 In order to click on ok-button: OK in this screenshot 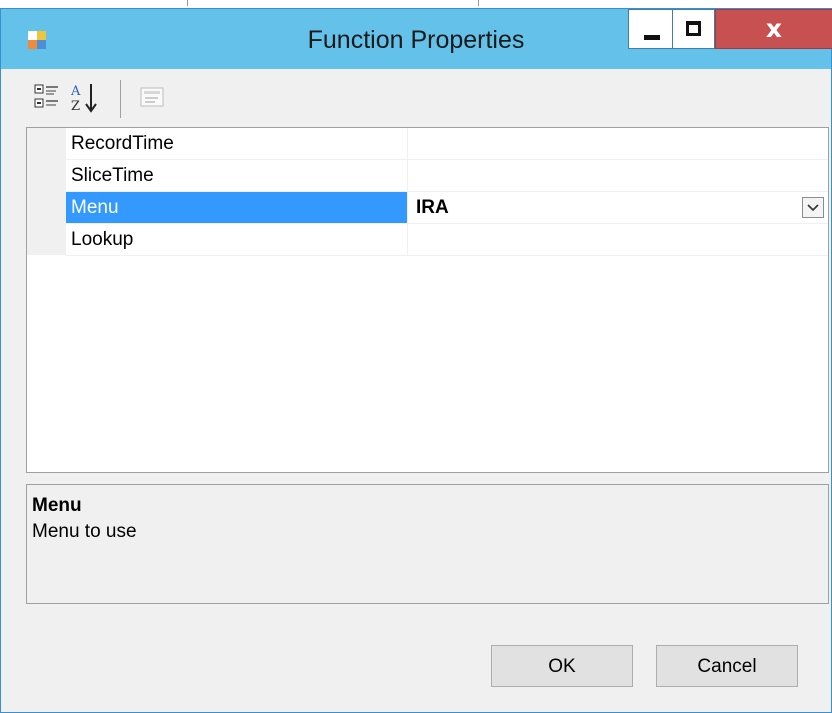, I will do `click(562, 666)`.